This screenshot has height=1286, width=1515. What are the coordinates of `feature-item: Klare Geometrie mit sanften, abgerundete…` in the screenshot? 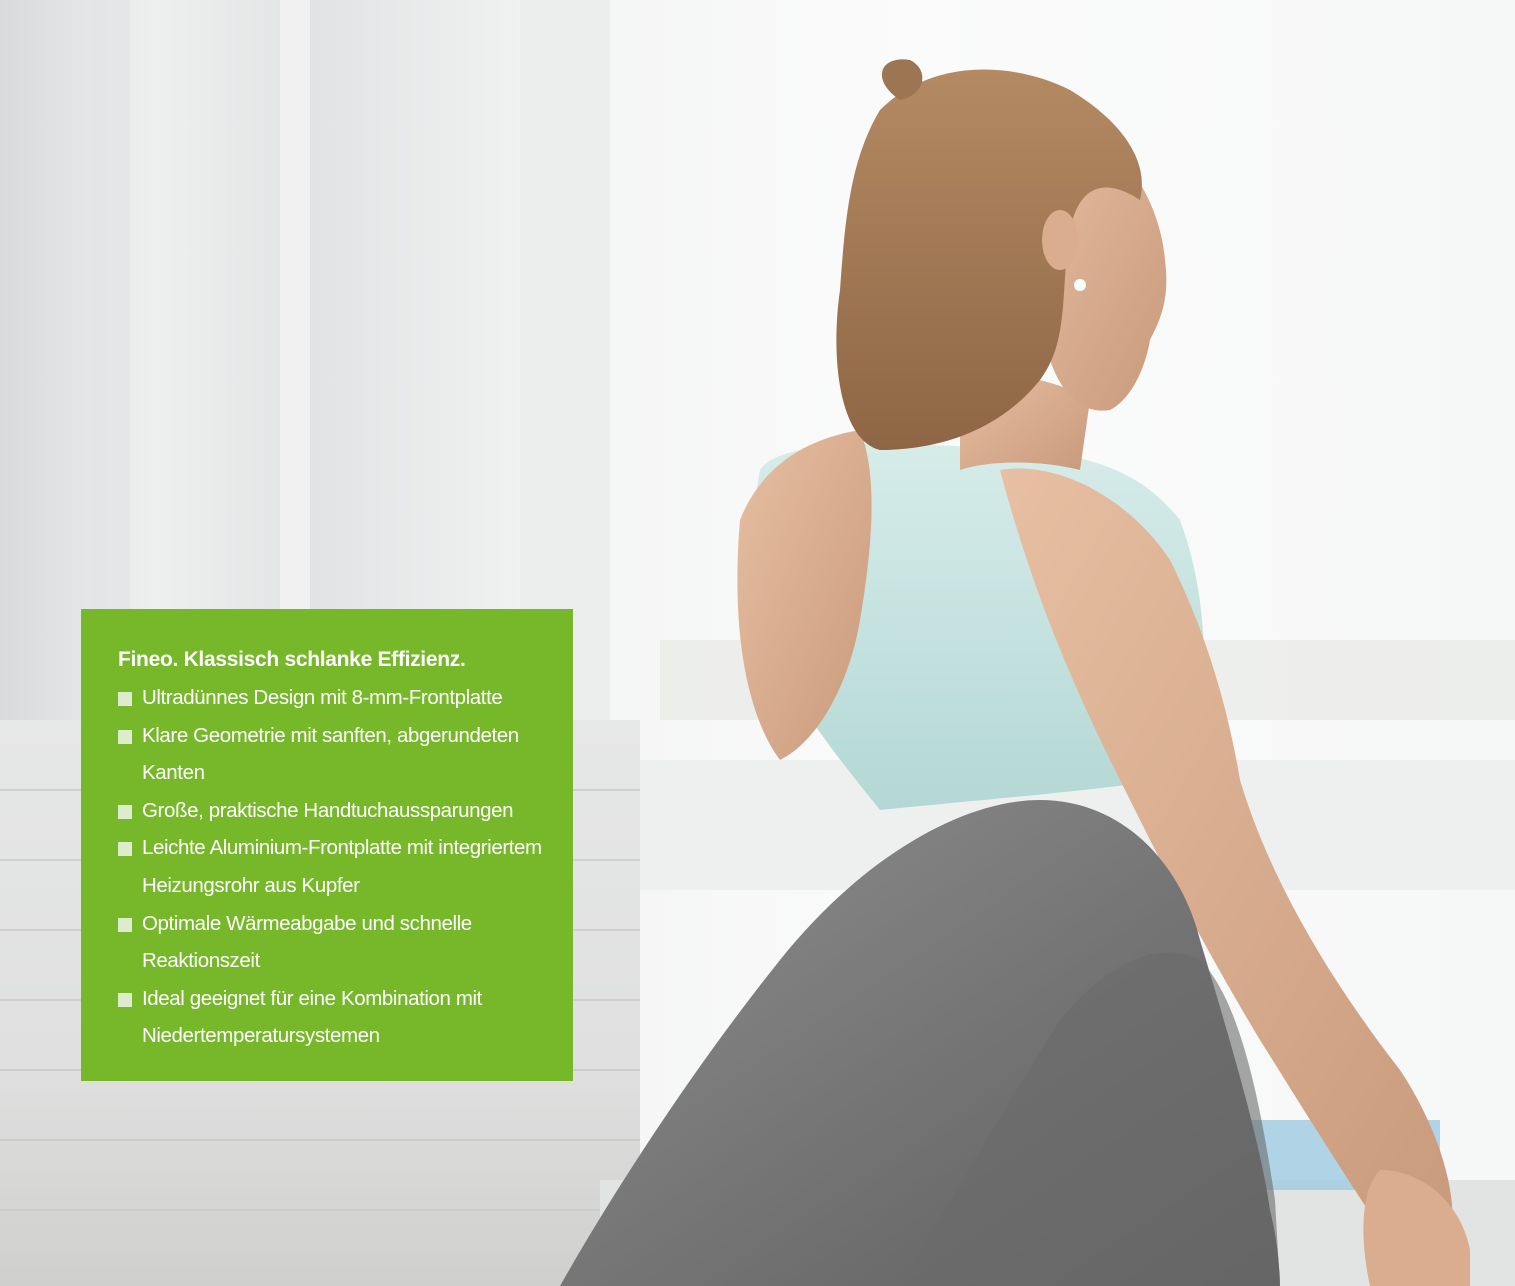 It's located at (333, 754).